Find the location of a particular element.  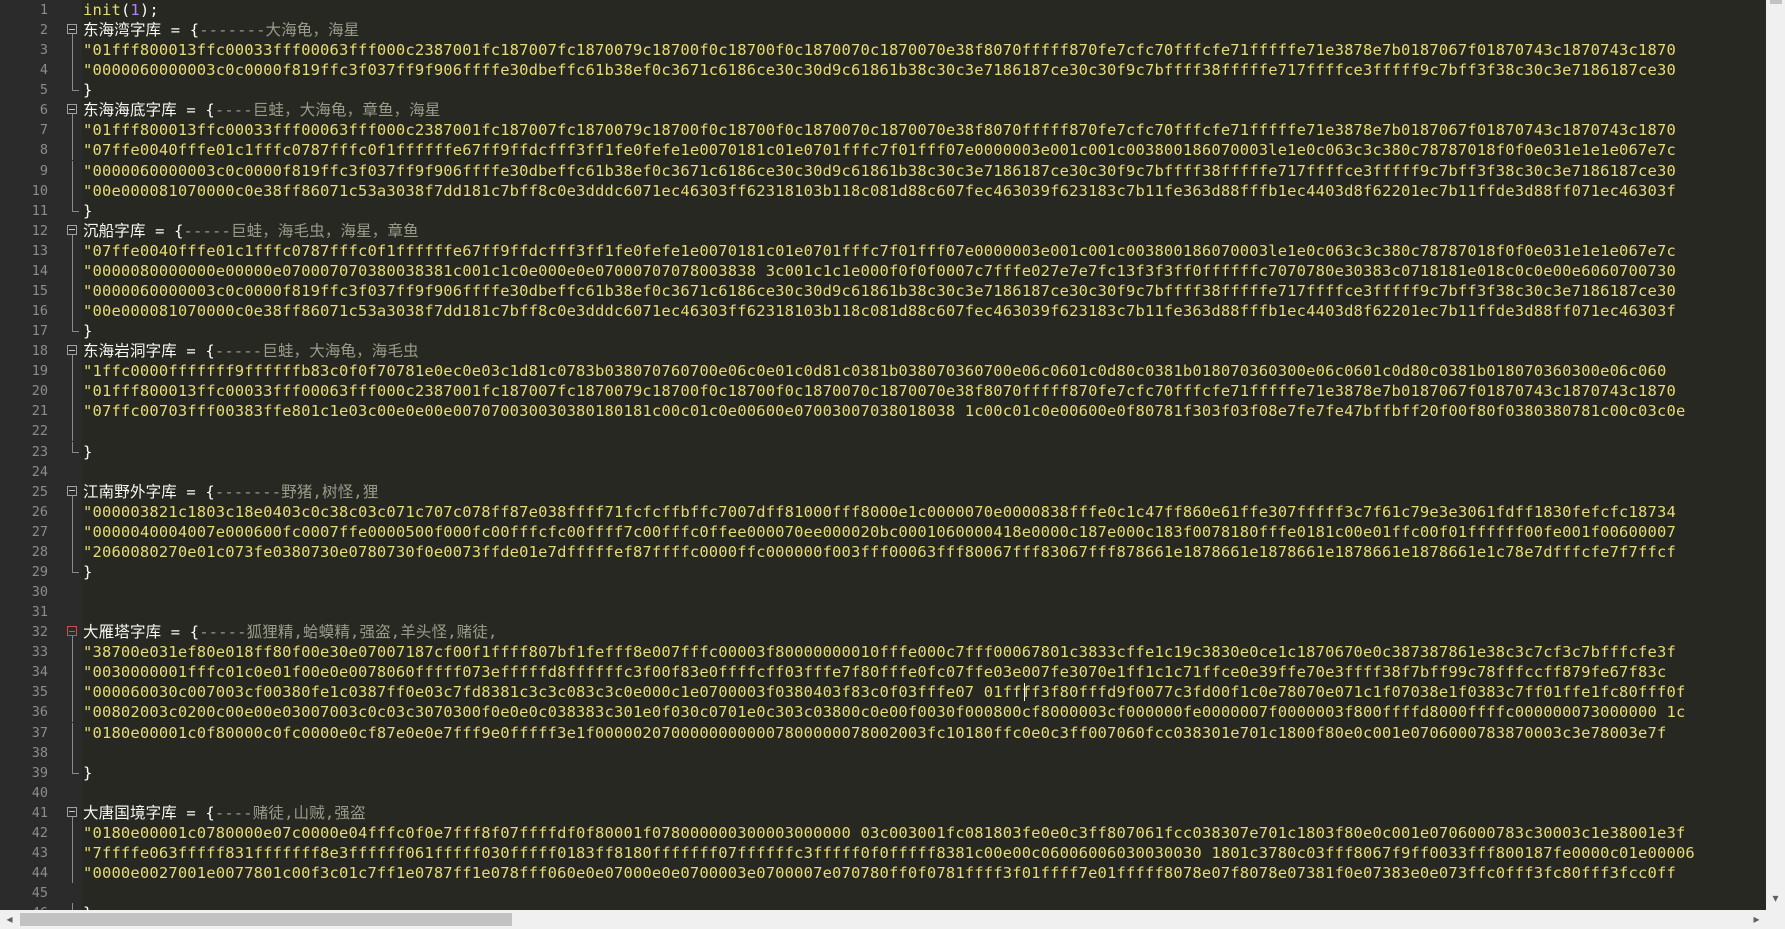

code-line: 17} is located at coordinates (883, 331).